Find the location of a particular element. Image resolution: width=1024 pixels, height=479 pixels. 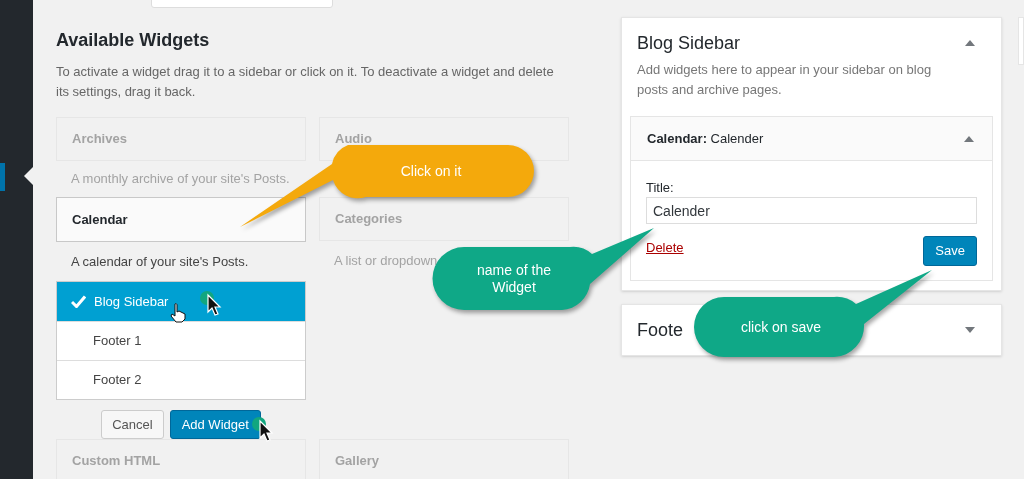

widget-description: A calendar of your site's Posts. is located at coordinates (160, 261).